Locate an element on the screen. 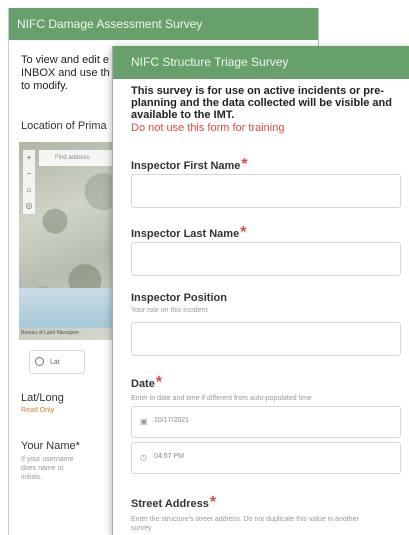 The height and width of the screenshot is (535, 409). your-name-text: Your Name is located at coordinates (48, 446).